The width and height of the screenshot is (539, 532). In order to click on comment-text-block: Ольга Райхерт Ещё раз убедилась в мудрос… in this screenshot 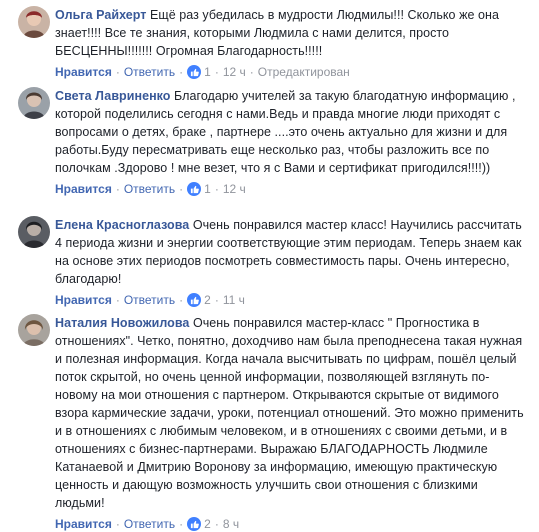, I will do `click(290, 33)`.